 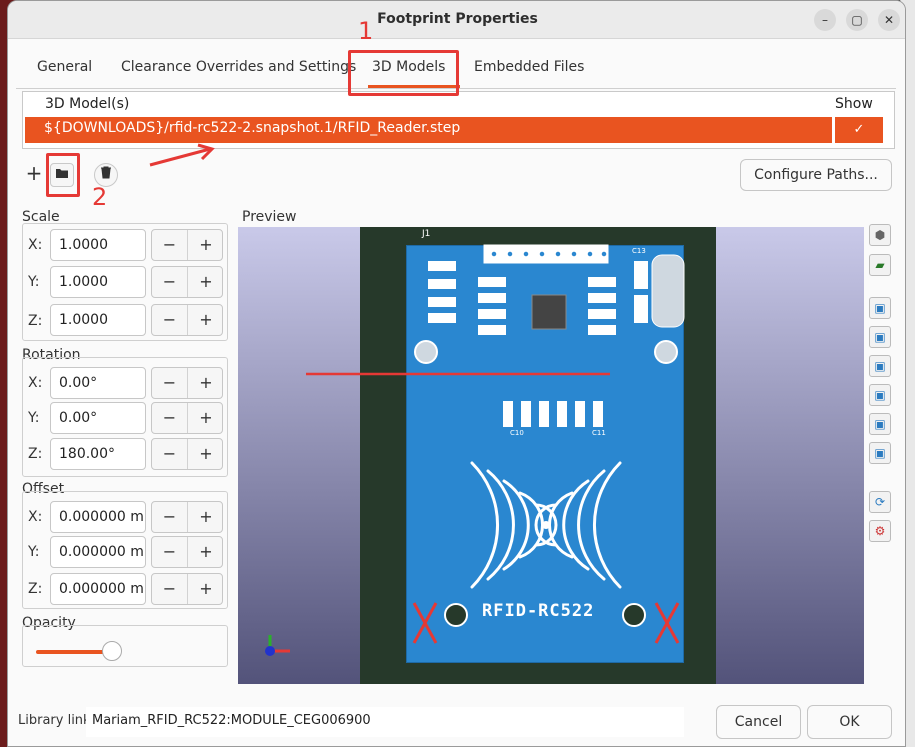 What do you see at coordinates (857, 20) in the screenshot?
I see `maximize-button: ▢` at bounding box center [857, 20].